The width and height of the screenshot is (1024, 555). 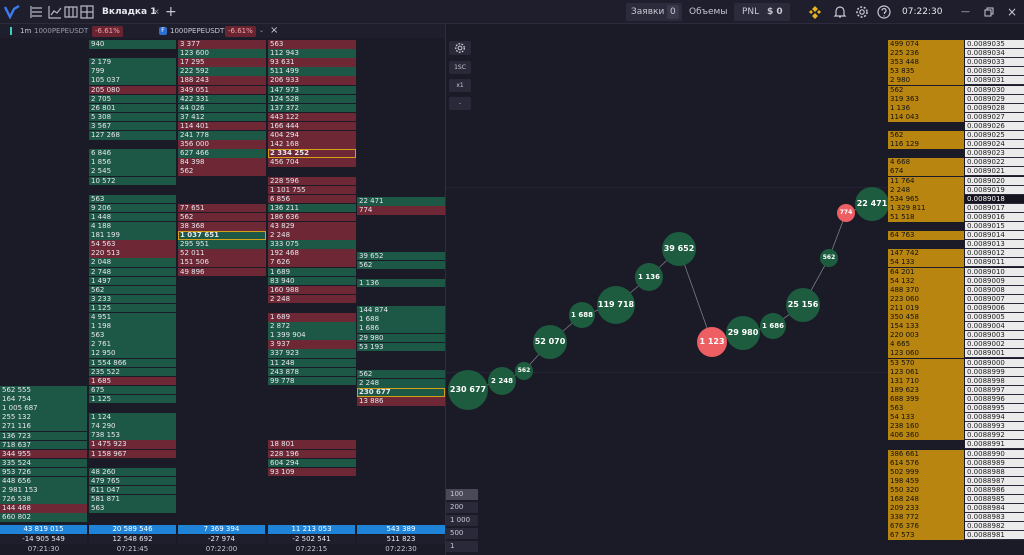 I want to click on orderbook-price: 0.0088982, so click(x=994, y=527).